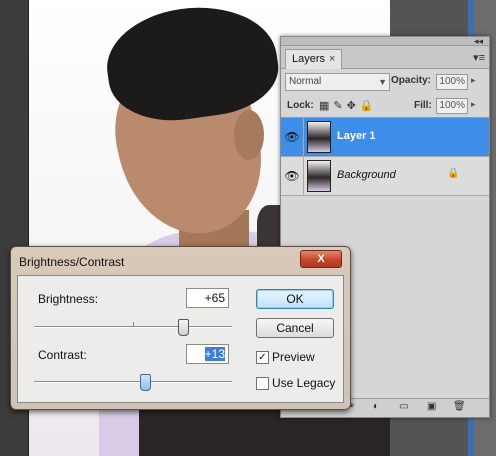  I want to click on fill-arrow-icon: ▸, so click(473, 104).